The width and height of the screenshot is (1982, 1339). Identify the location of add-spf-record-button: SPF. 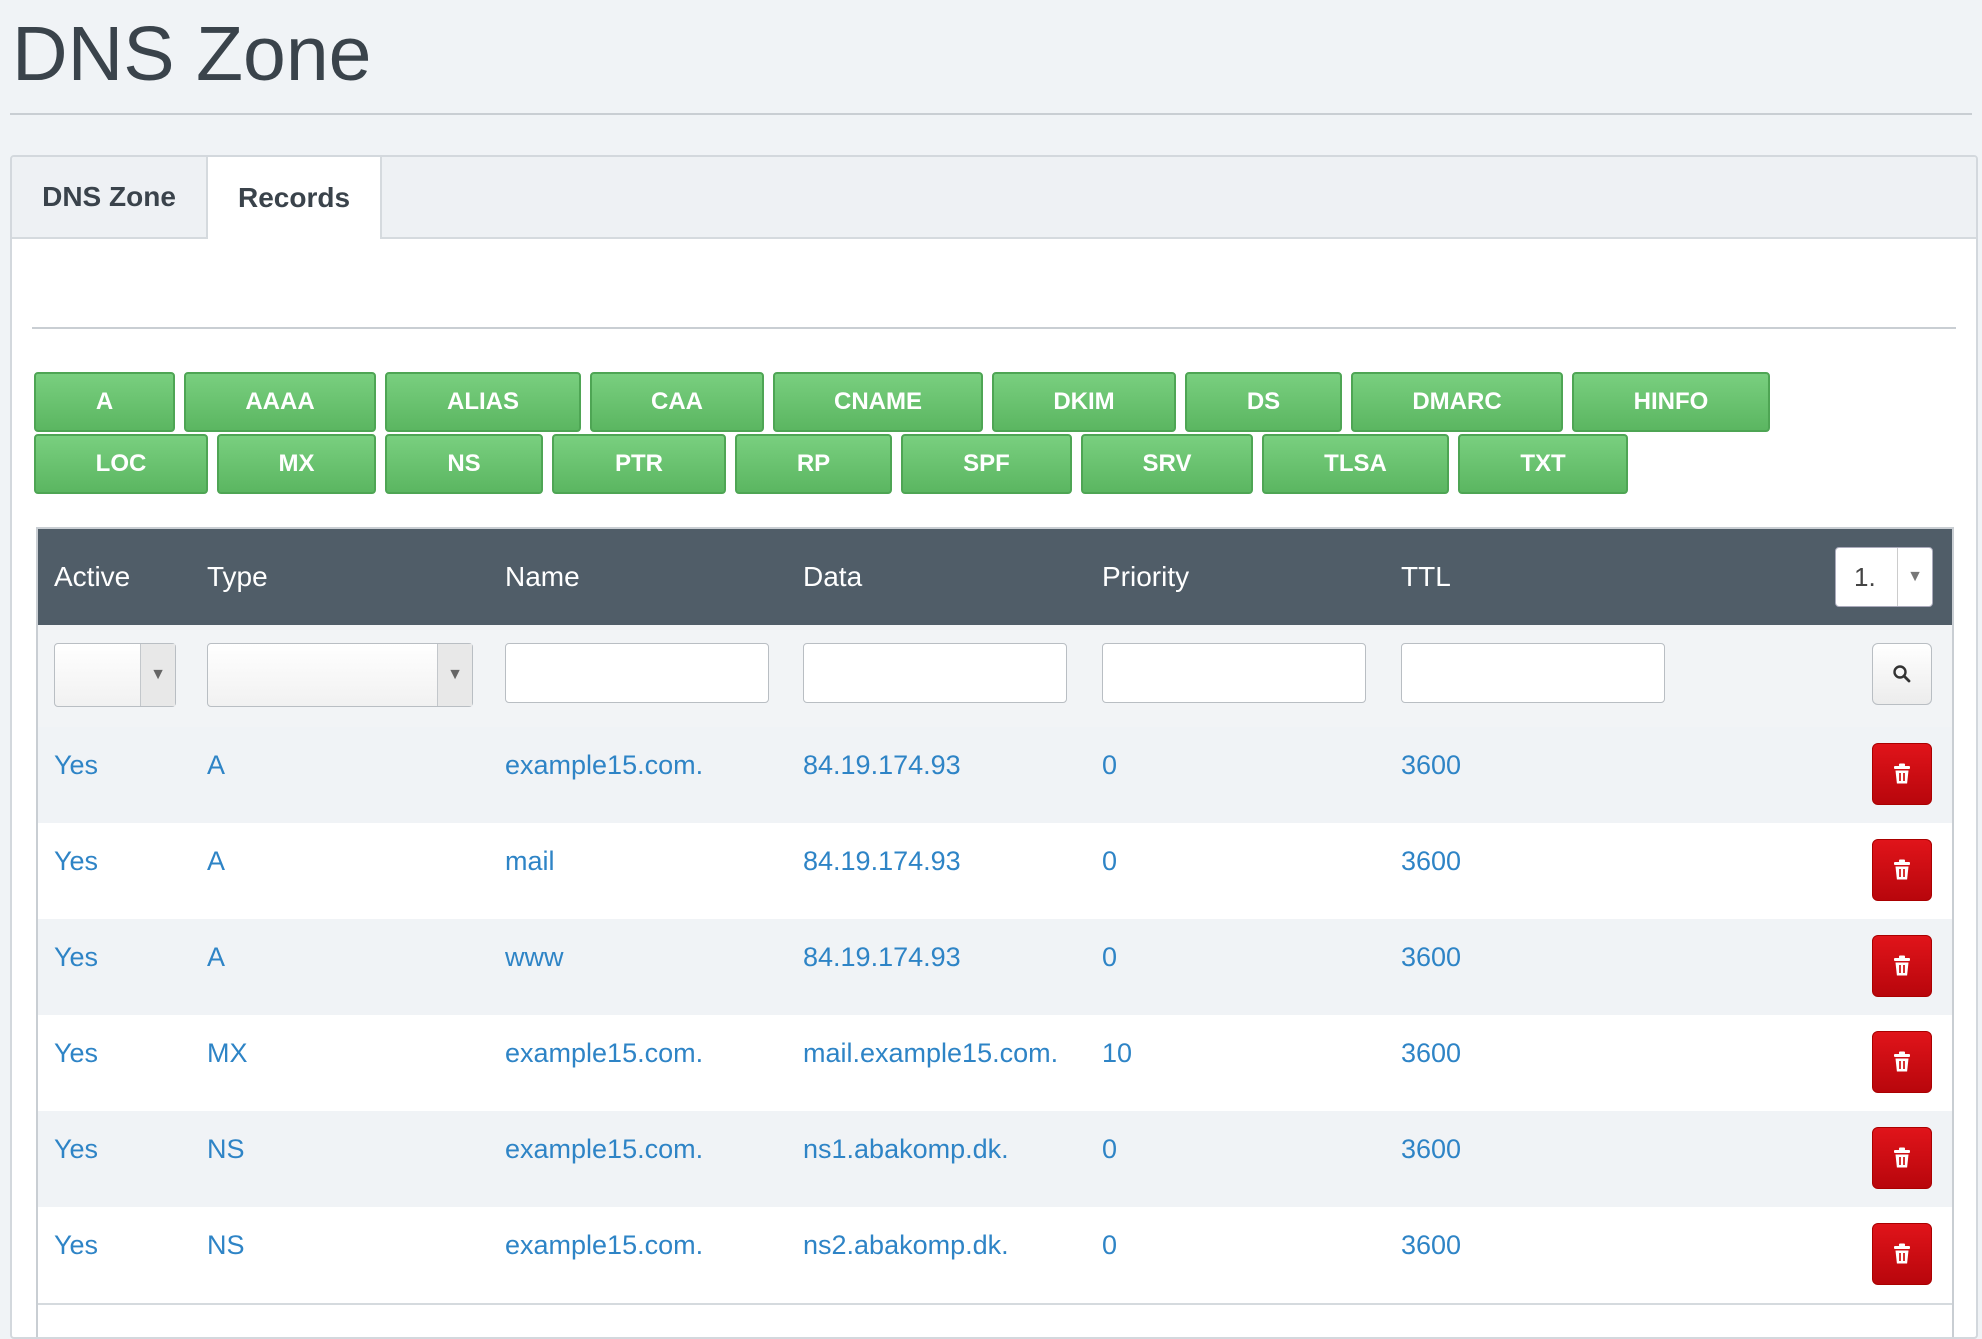
(986, 464).